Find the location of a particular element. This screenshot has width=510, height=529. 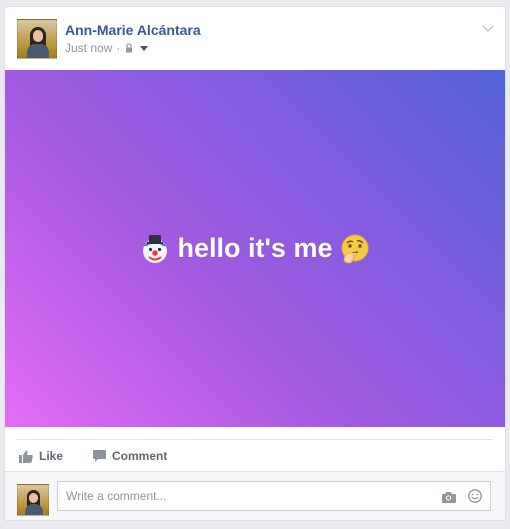

chevron-down-icon is located at coordinates (488, 26).